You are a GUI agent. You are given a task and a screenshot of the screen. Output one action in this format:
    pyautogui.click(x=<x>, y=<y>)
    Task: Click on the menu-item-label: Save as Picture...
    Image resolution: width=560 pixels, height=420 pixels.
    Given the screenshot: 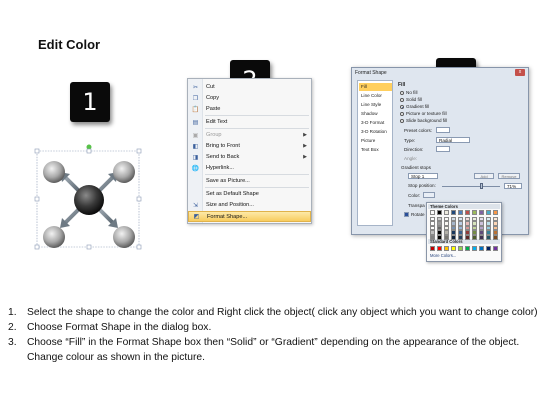 What is the action you would take?
    pyautogui.click(x=228, y=181)
    